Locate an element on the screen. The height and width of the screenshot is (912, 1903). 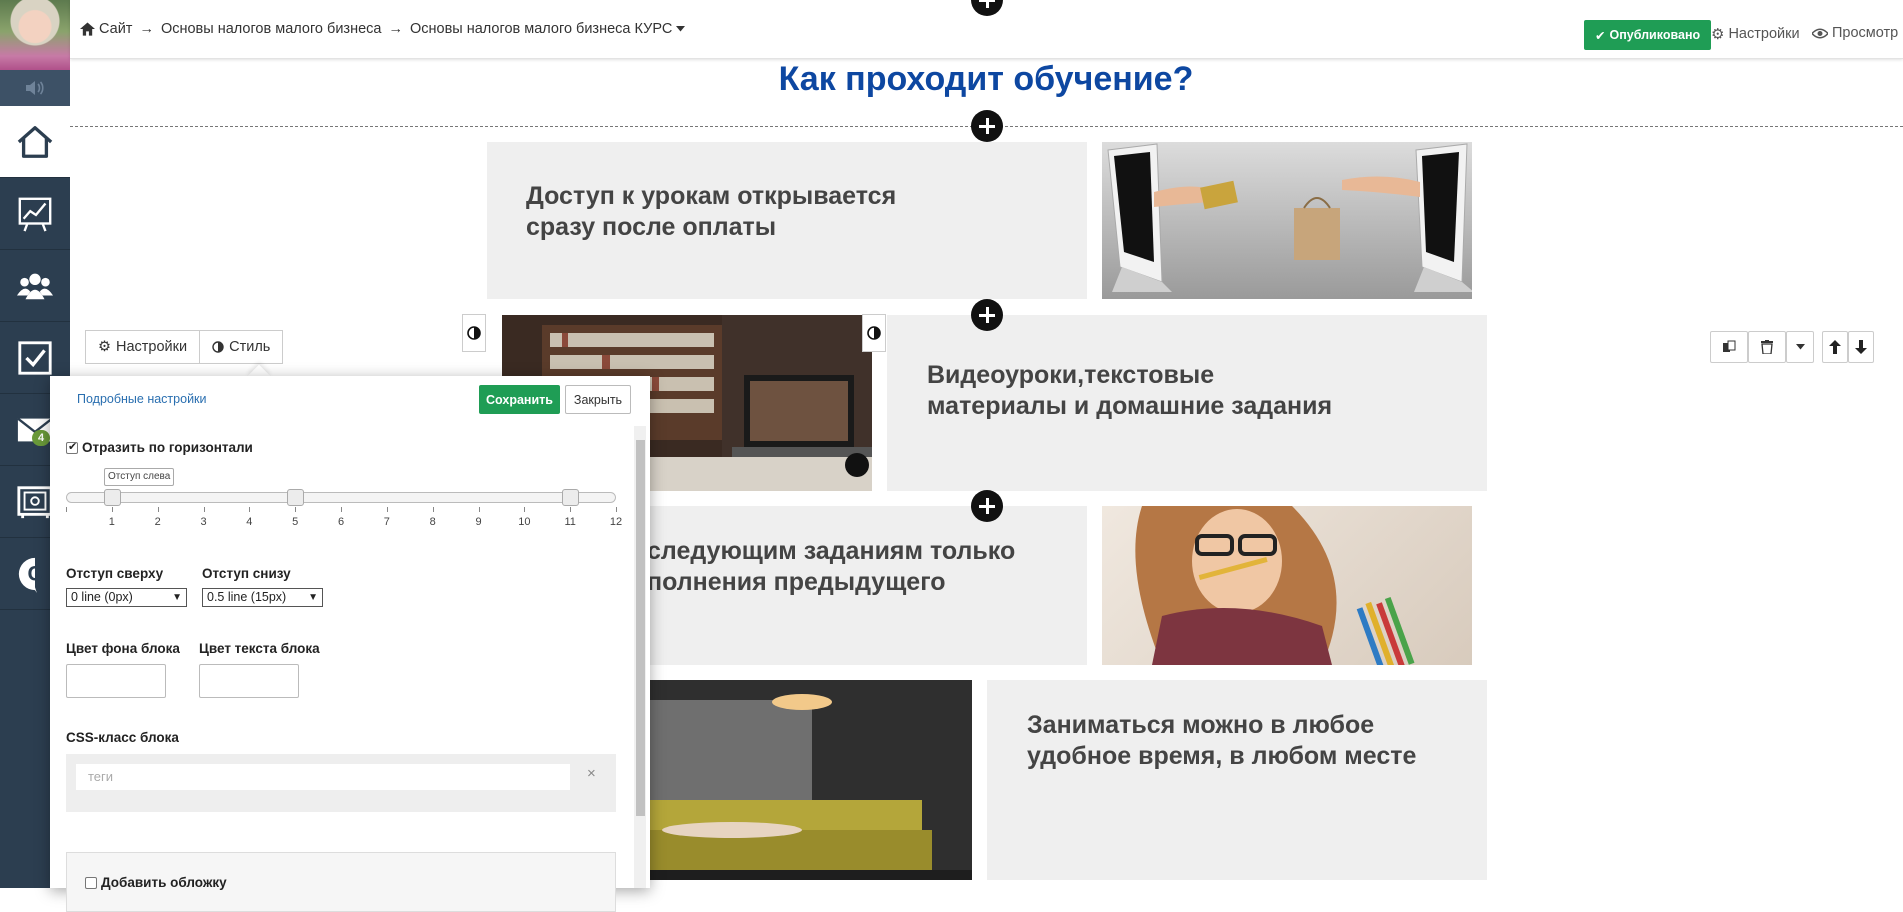
image-girl-studying is located at coordinates (1287, 585).